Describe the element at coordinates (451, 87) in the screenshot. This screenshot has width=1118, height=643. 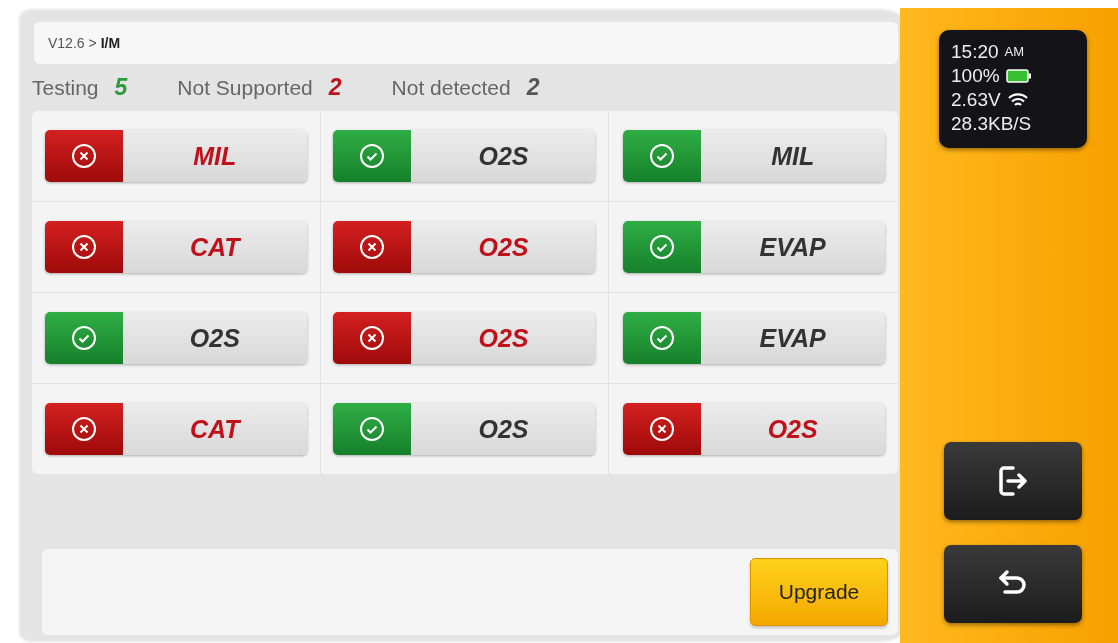
I see `summary-label: Not detected` at that location.